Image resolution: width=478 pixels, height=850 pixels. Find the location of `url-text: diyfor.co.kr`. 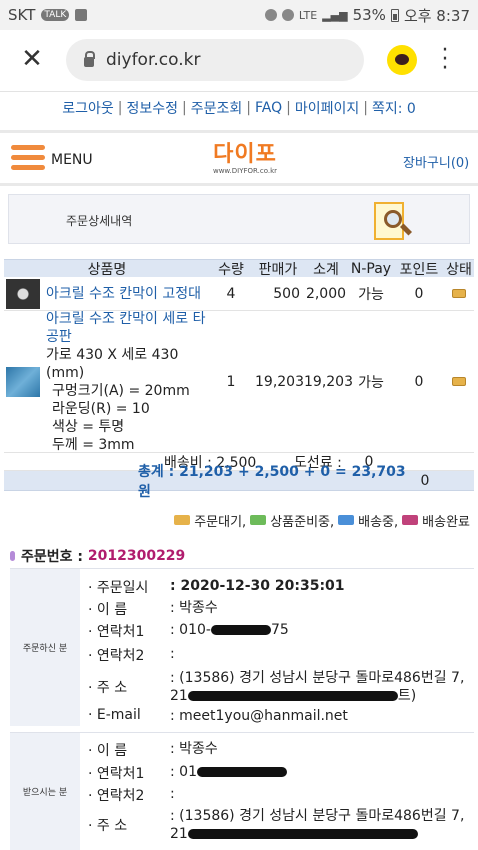

url-text: diyfor.co.kr is located at coordinates (153, 60).